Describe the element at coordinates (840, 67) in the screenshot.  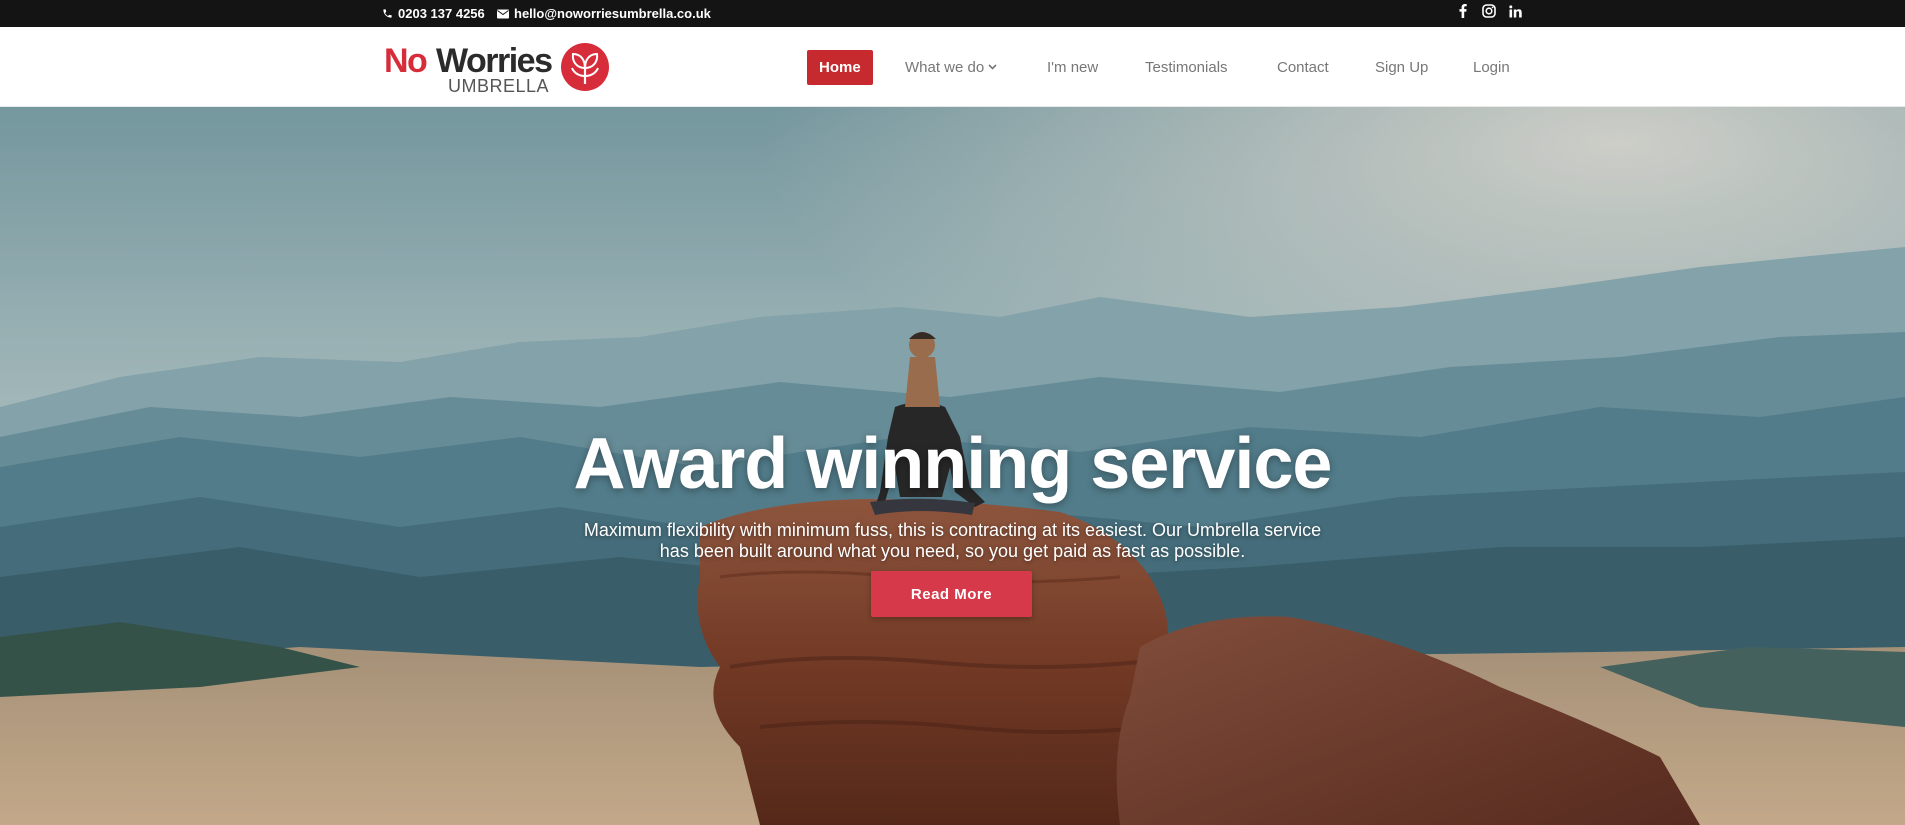
I see `nav-home: Home` at that location.